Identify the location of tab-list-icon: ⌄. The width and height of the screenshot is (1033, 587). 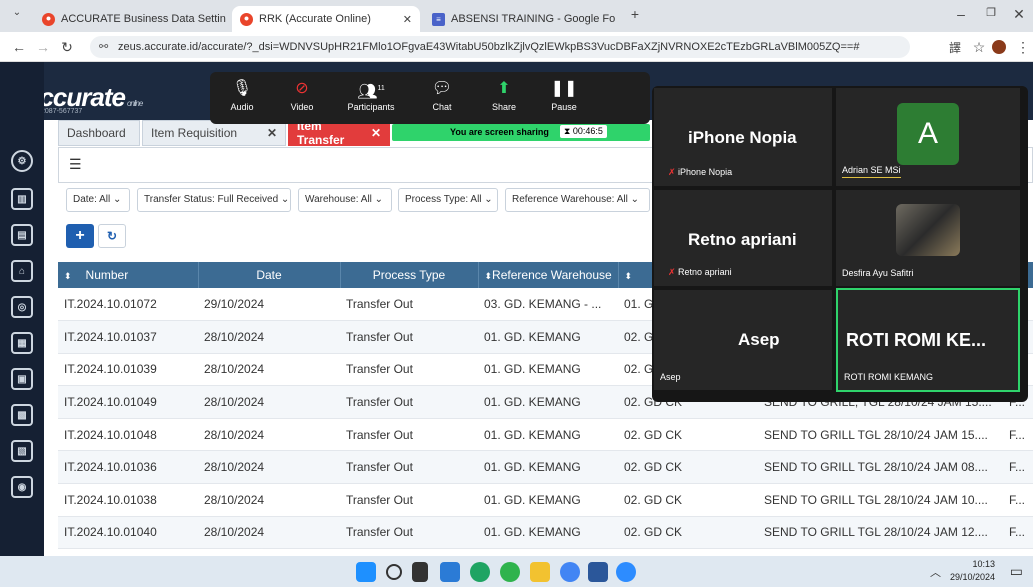
(17, 12).